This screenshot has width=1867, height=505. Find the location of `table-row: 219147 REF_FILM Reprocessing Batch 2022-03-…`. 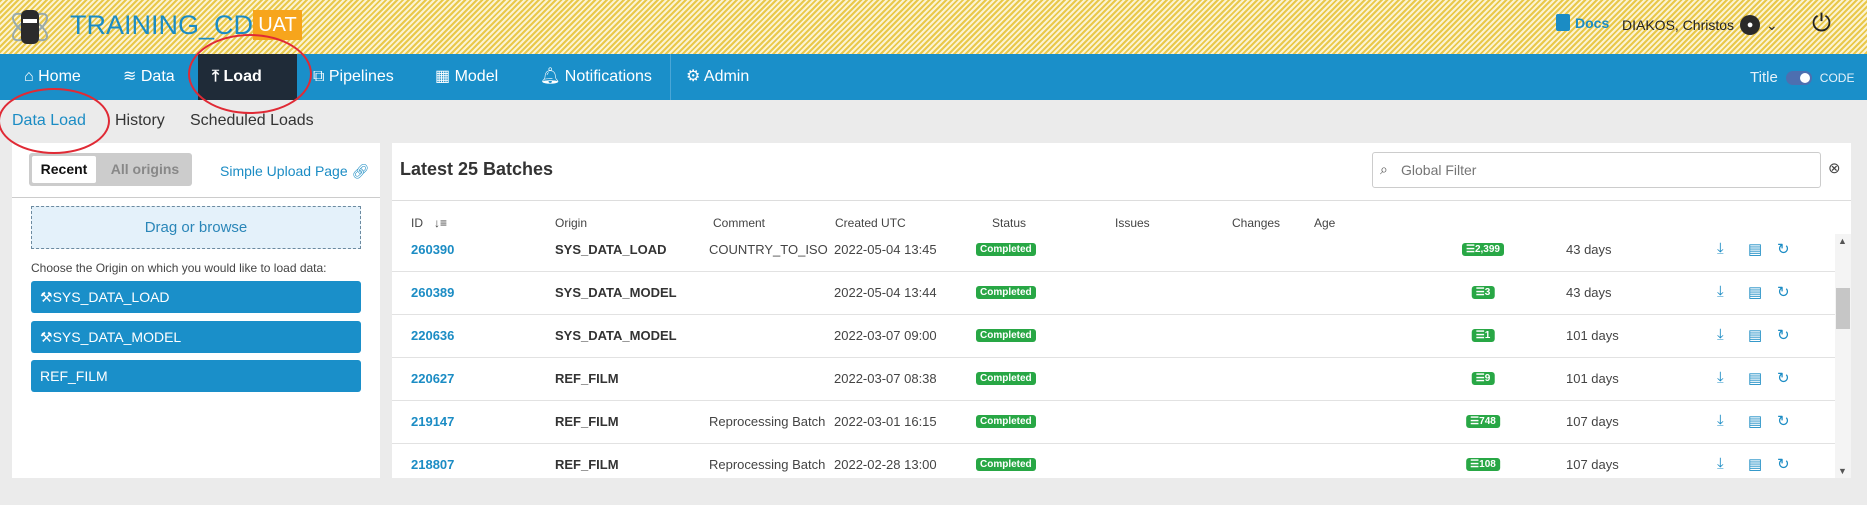

table-row: 219147 REF_FILM Reprocessing Batch 2022-03-… is located at coordinates (1113, 422).